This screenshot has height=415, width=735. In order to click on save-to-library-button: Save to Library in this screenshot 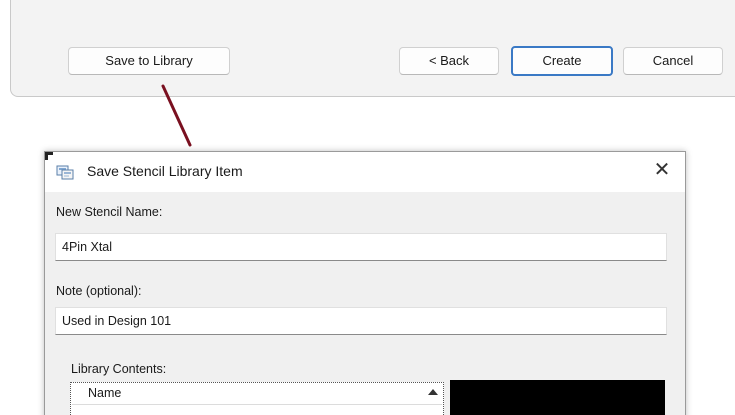, I will do `click(149, 61)`.